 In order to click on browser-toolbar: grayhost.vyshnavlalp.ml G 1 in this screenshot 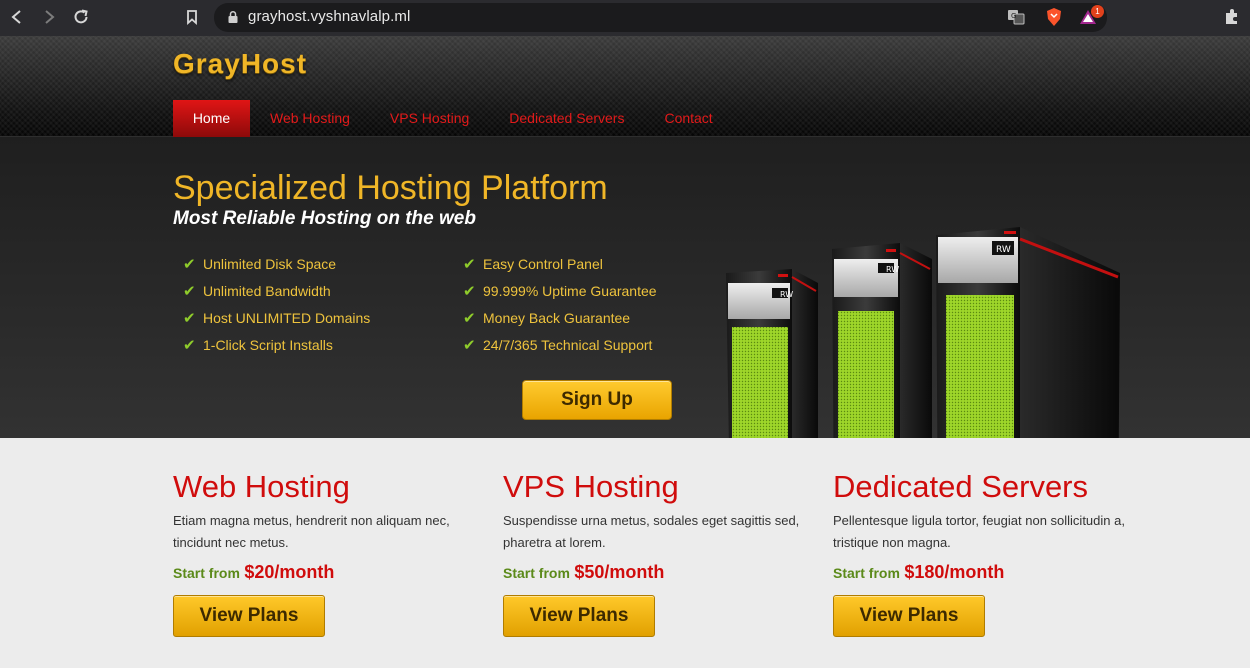, I will do `click(625, 18)`.